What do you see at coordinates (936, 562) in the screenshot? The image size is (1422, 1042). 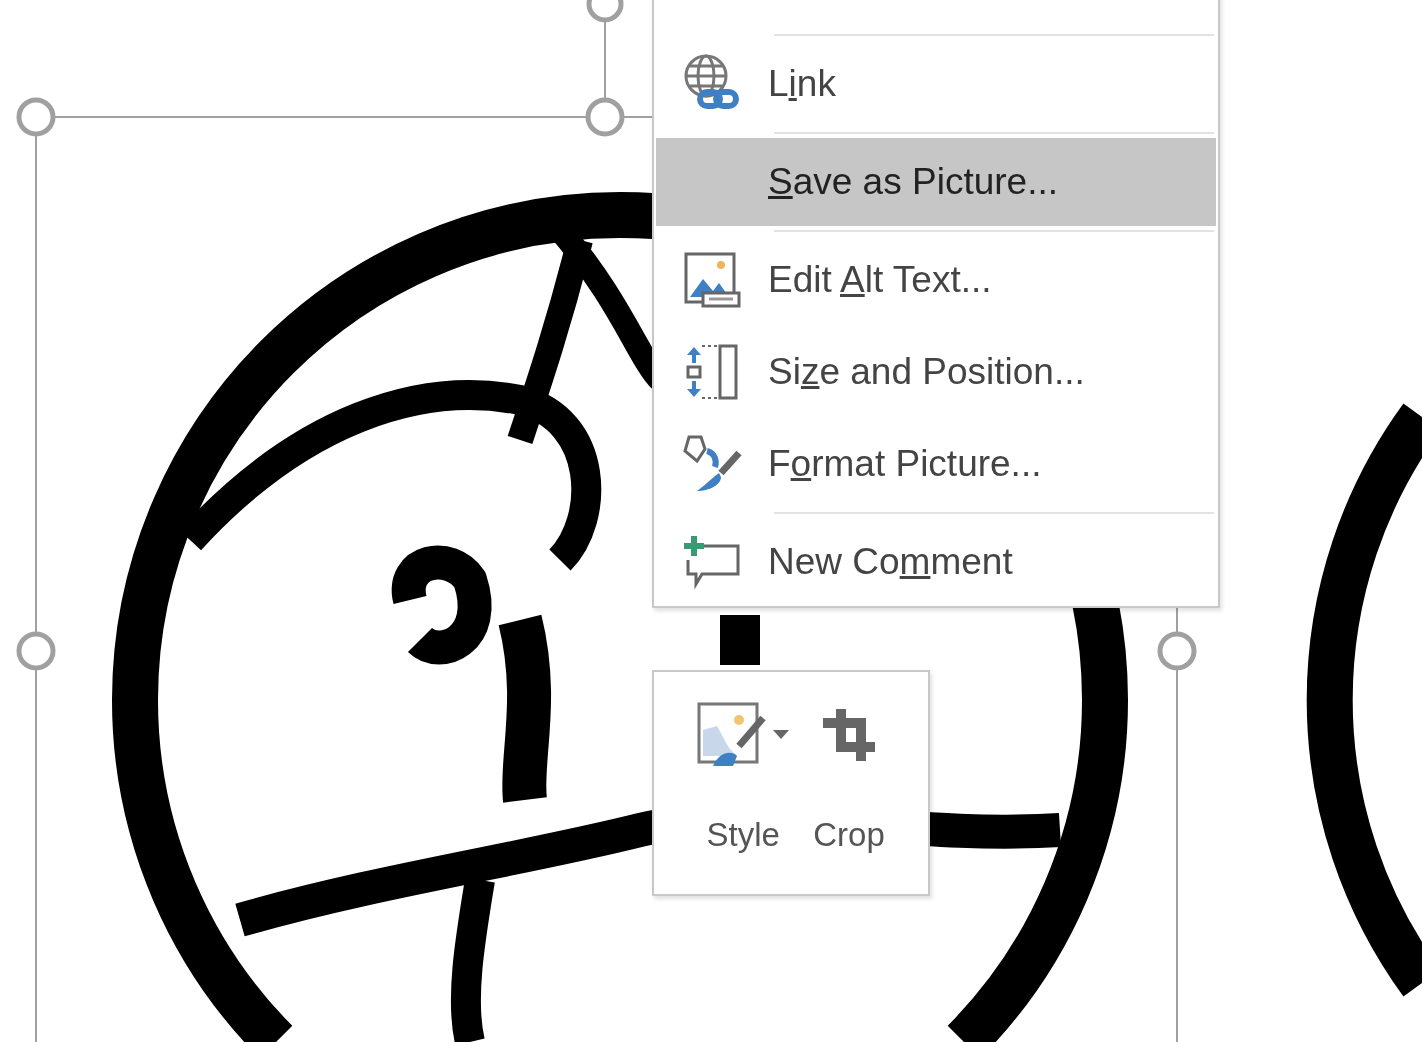 I see `menu-item: New Comment` at bounding box center [936, 562].